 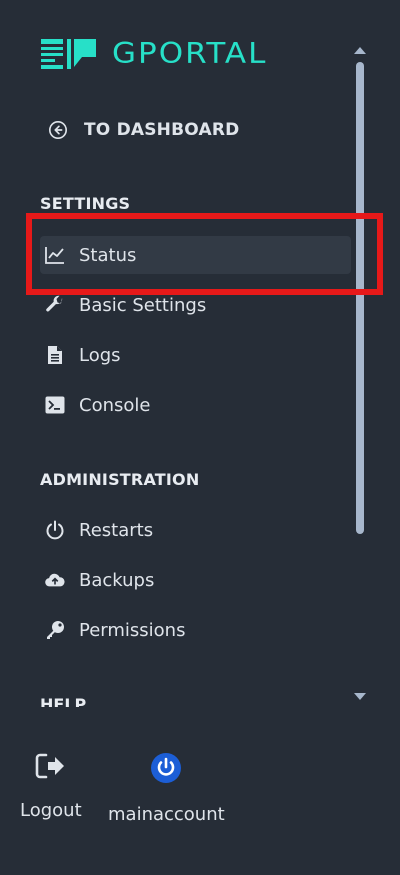 I want to click on nav-item-label: Logs, so click(x=100, y=355).